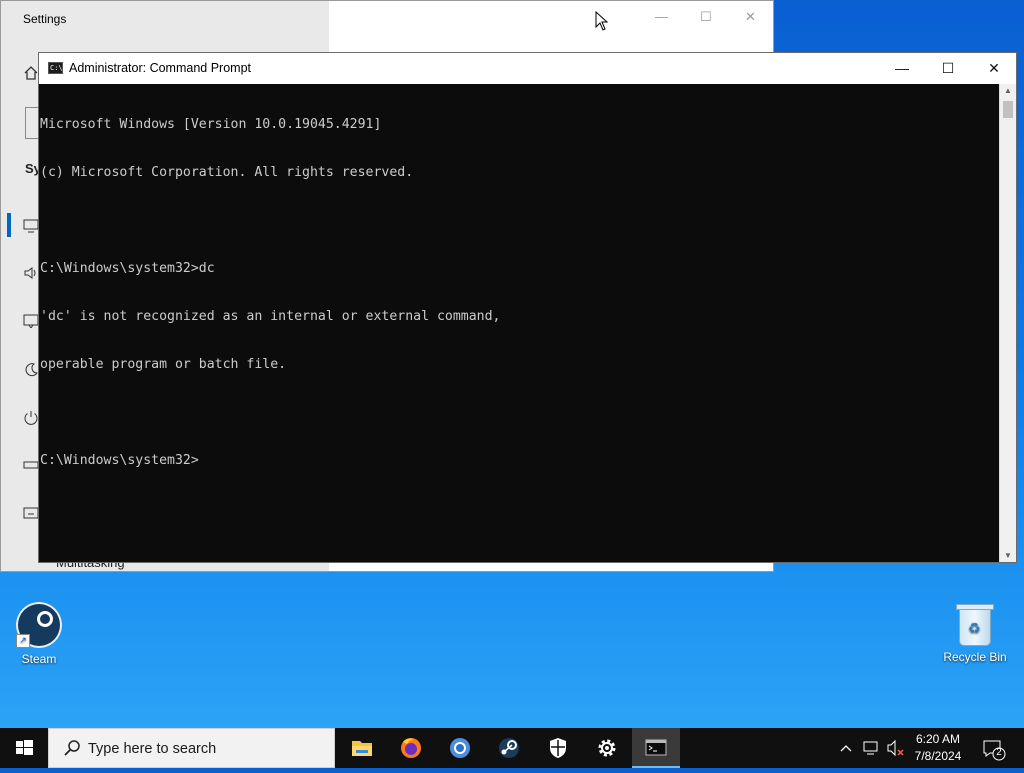  What do you see at coordinates (23, 641) in the screenshot?
I see `shortcut-arrow-icon: ↗` at bounding box center [23, 641].